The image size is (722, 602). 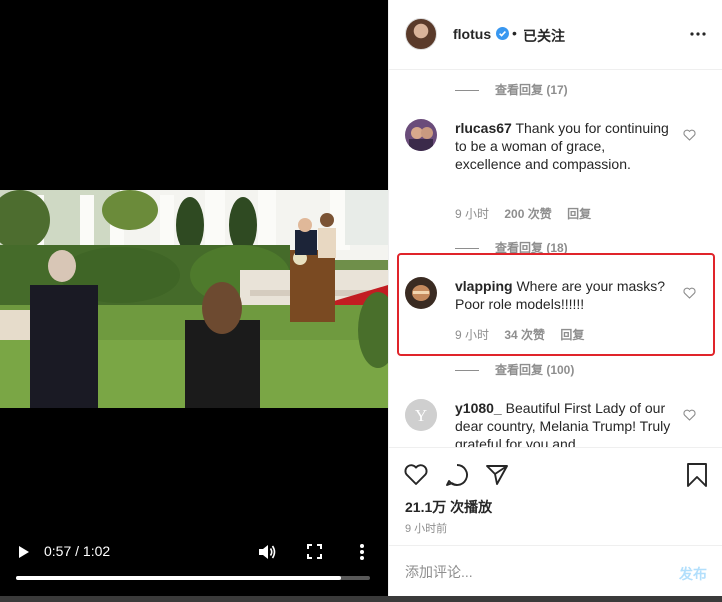 What do you see at coordinates (472, 34) in the screenshot?
I see `author-username: flotus` at bounding box center [472, 34].